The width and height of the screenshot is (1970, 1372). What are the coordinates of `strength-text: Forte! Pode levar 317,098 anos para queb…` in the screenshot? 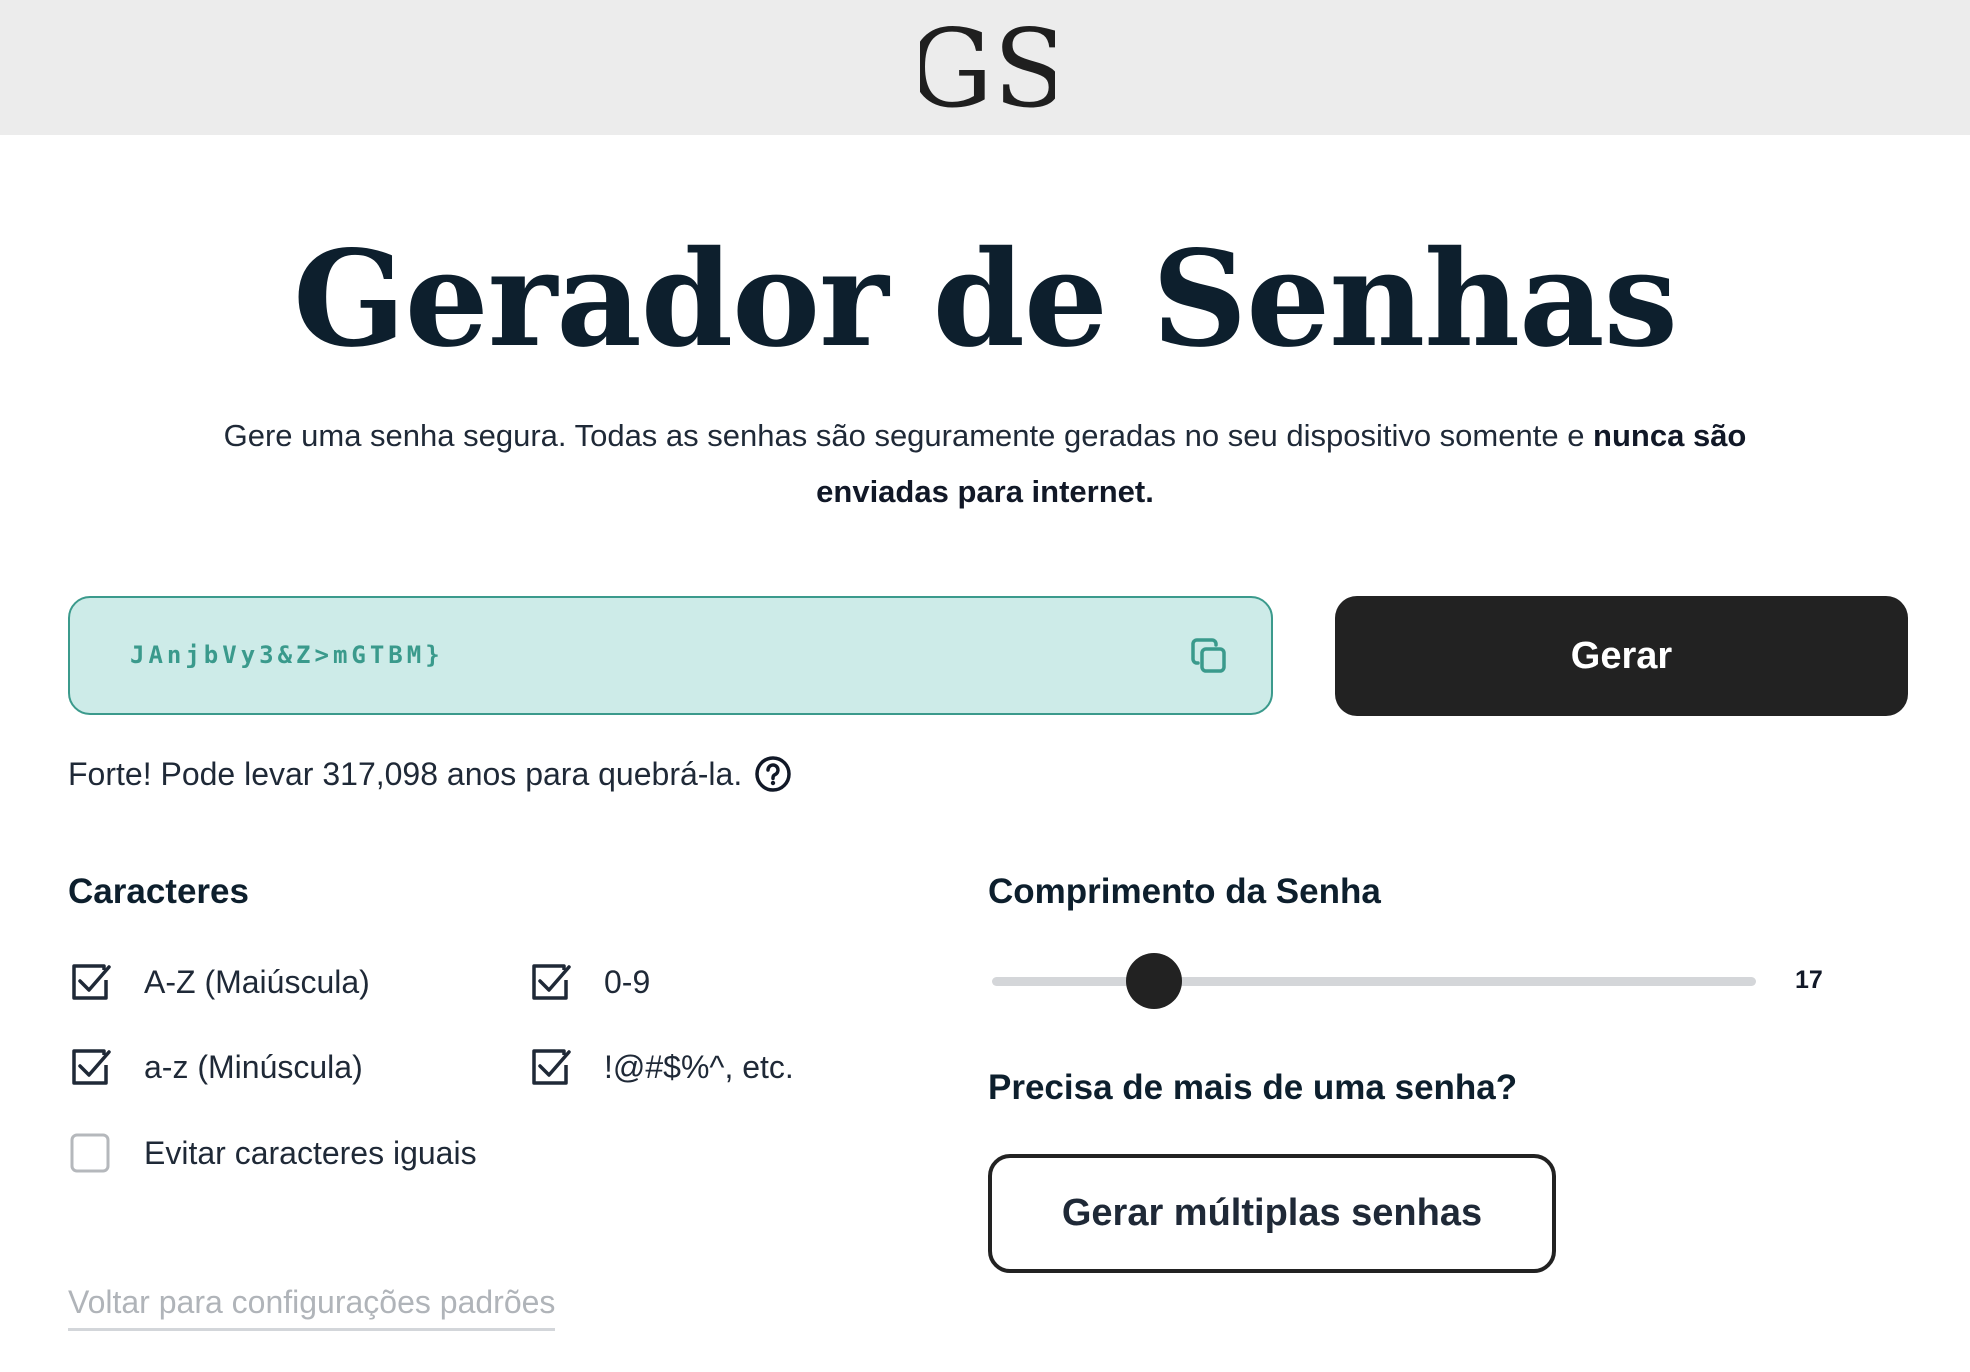 It's located at (405, 774).